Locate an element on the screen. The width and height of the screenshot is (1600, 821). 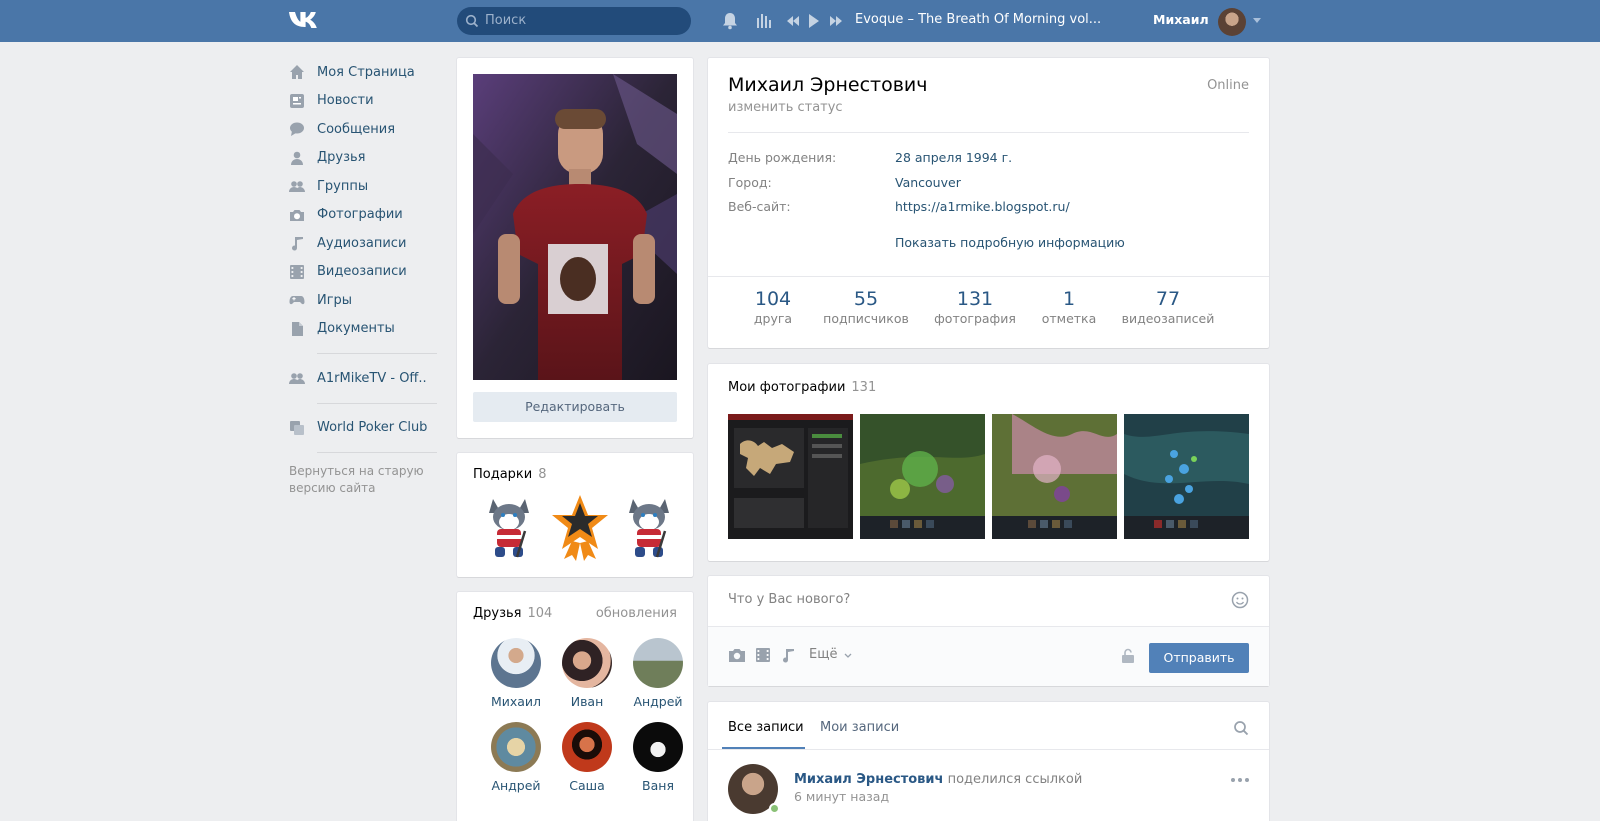
more-attachments-button: Ещё is located at coordinates (823, 654).